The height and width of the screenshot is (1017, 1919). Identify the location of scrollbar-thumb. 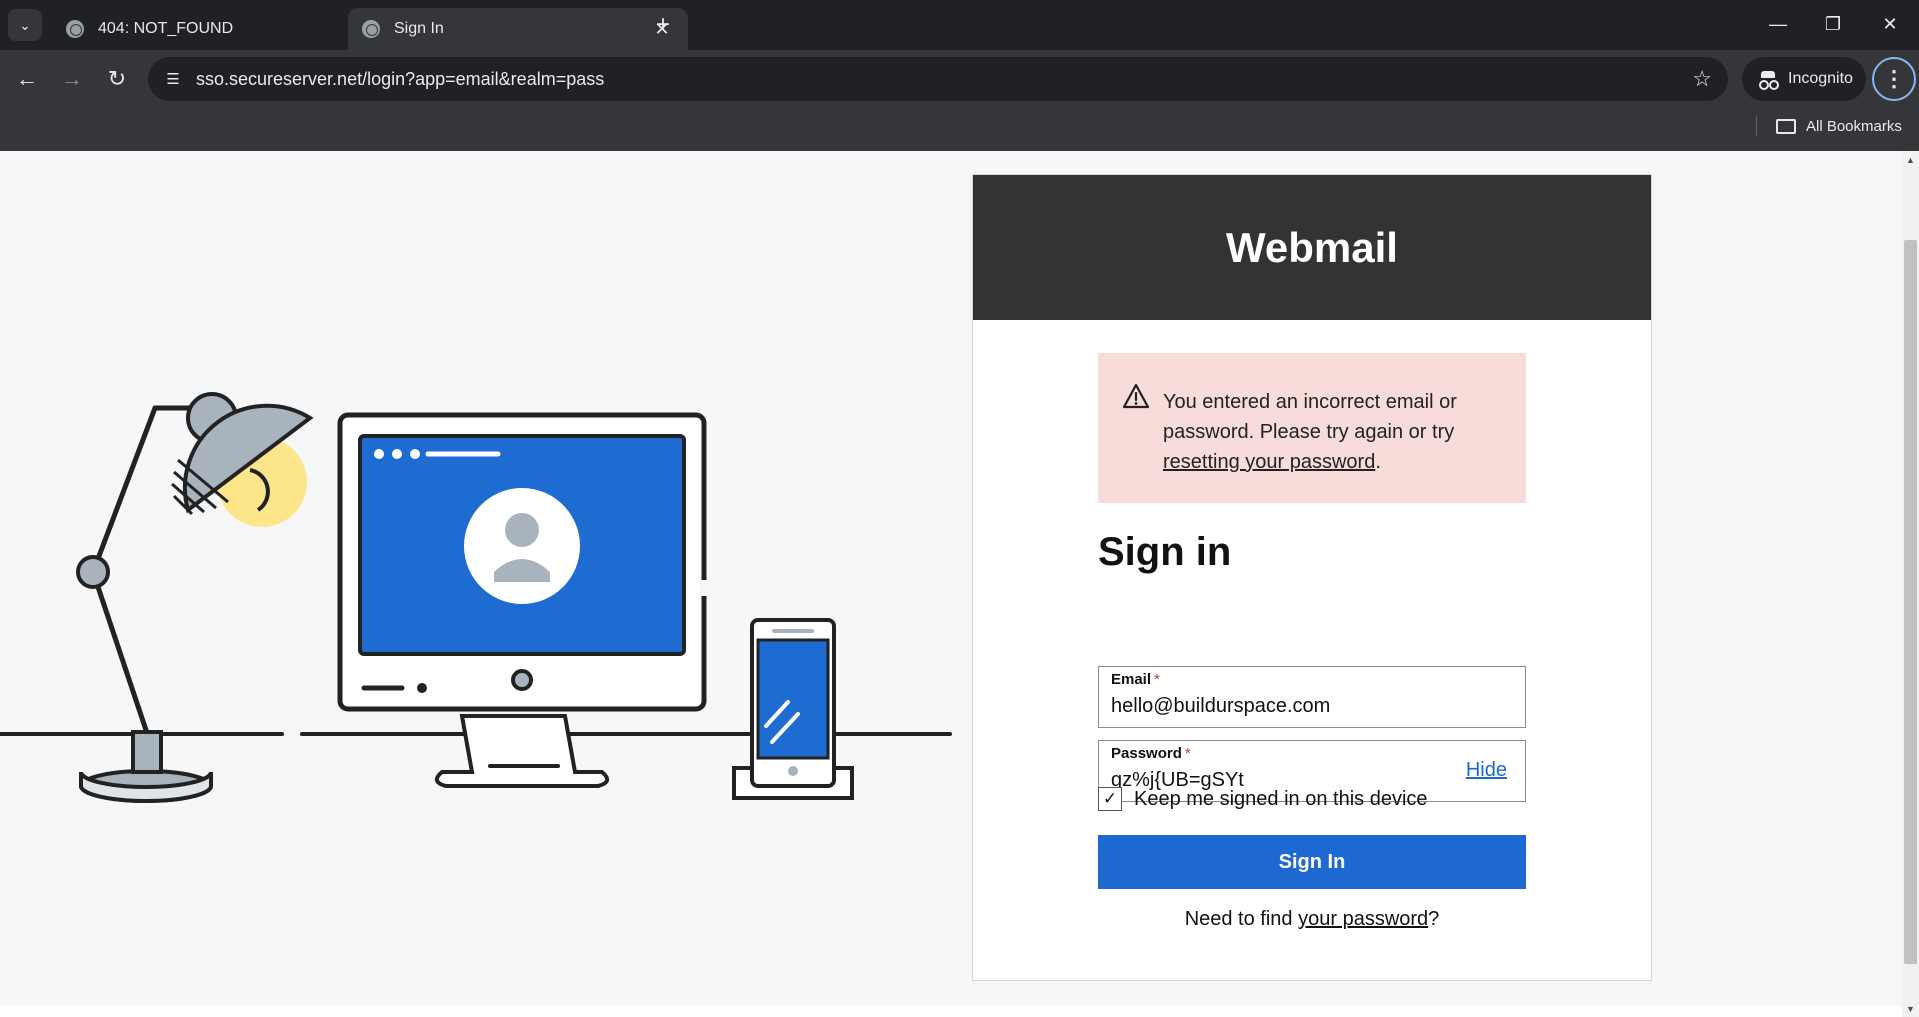
(1910, 602).